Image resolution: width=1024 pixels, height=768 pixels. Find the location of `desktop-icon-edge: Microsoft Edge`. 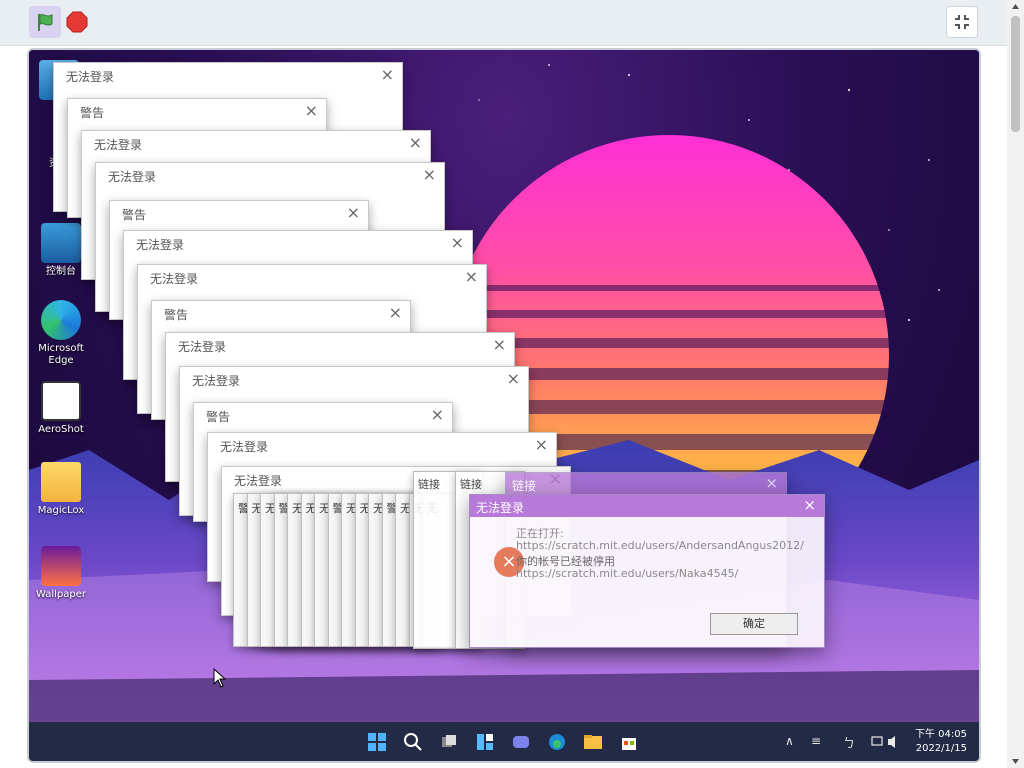

desktop-icon-edge: Microsoft Edge is located at coordinates (61, 333).